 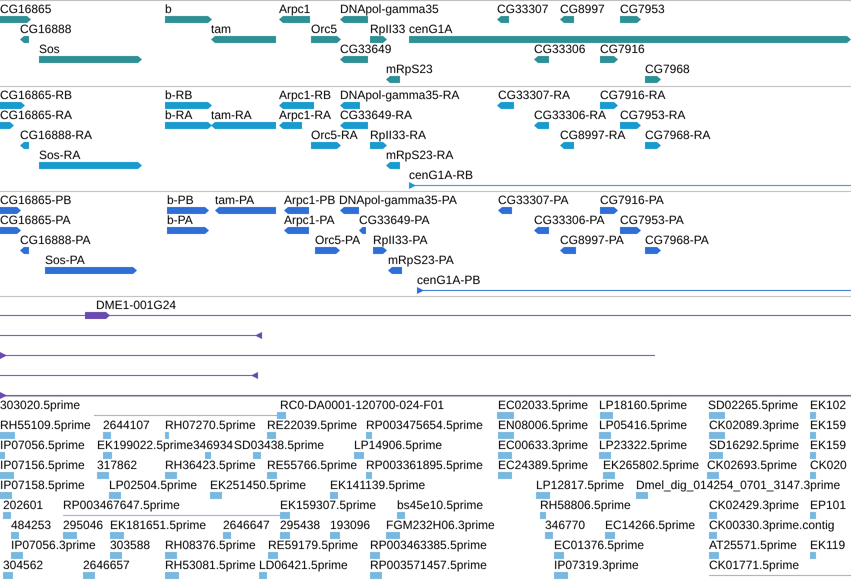 What do you see at coordinates (543, 465) in the screenshot?
I see `feature-label: EC24389.5prime` at bounding box center [543, 465].